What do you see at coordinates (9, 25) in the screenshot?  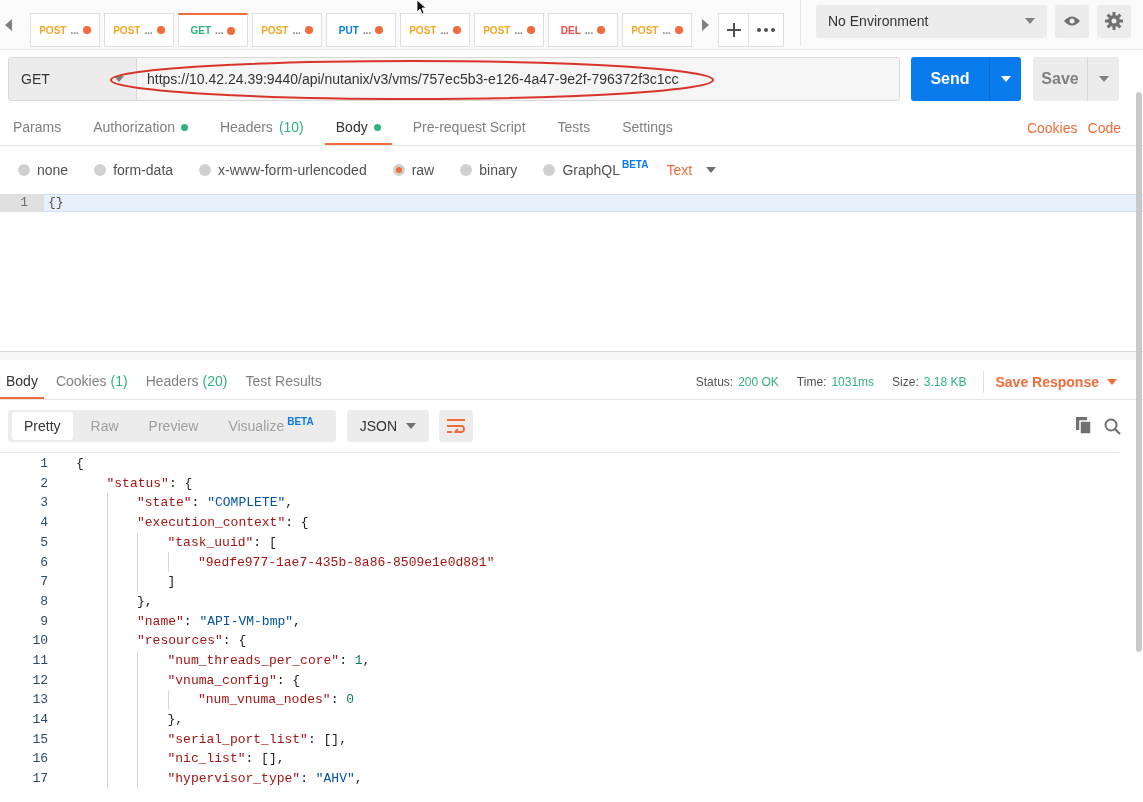 I see `scroll-left-icon` at bounding box center [9, 25].